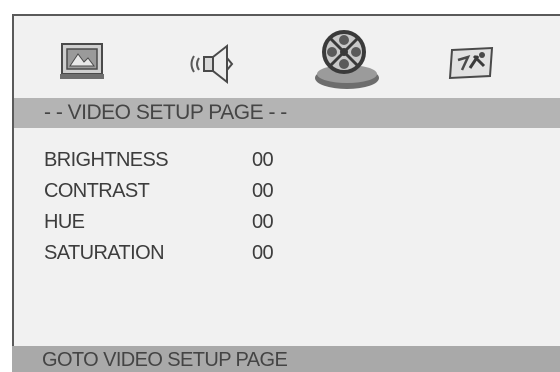 Image resolution: width=560 pixels, height=372 pixels. What do you see at coordinates (194, 164) in the screenshot?
I see `setting-row-brightness: BRIGHTNESS 00` at bounding box center [194, 164].